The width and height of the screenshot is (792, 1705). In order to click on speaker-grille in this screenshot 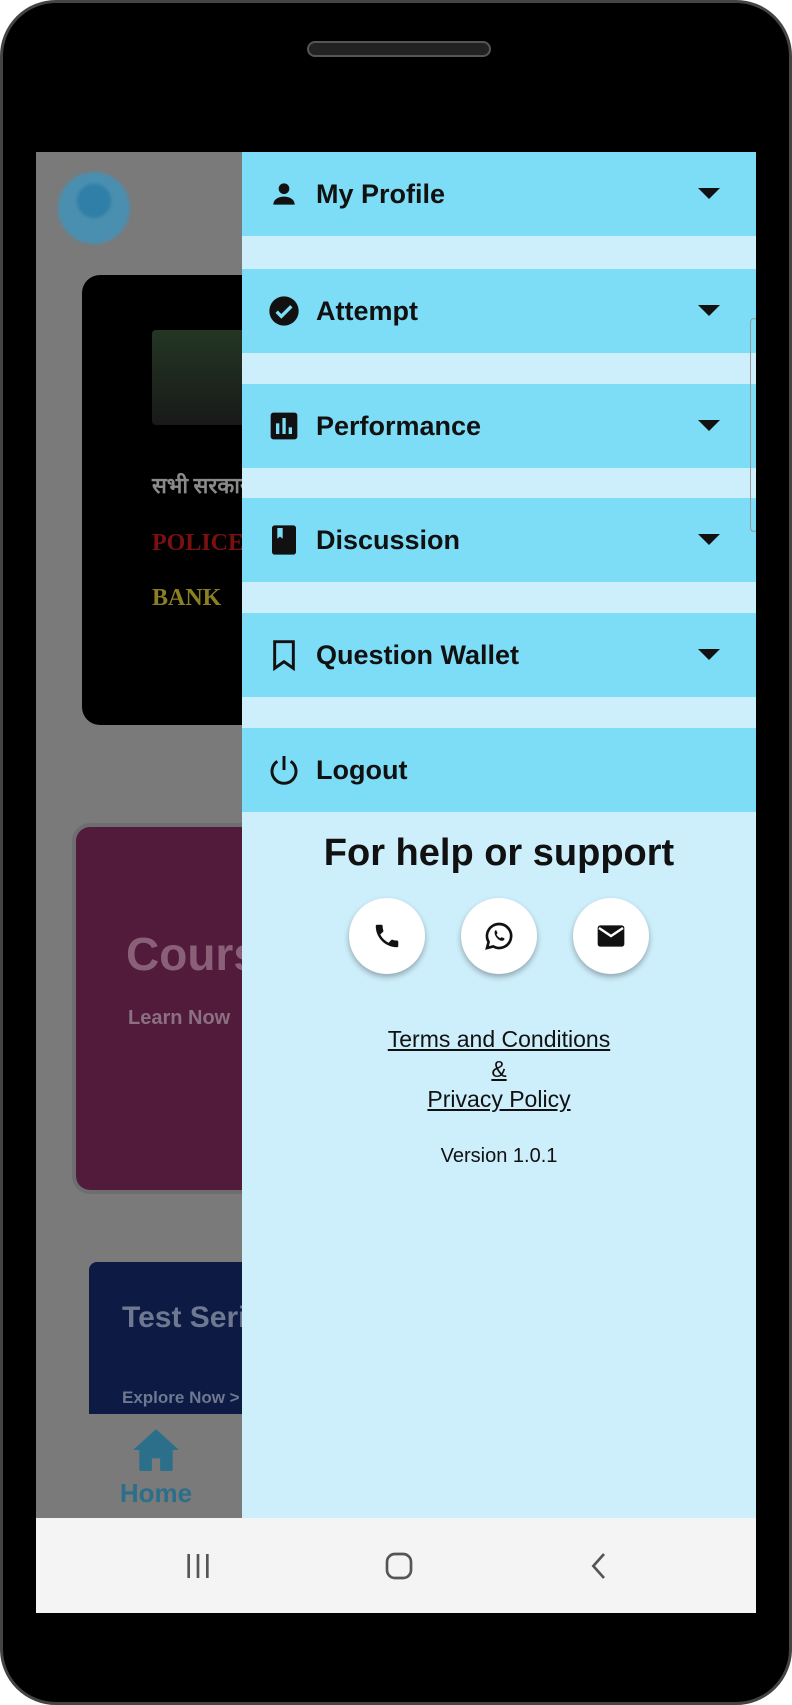, I will do `click(399, 49)`.